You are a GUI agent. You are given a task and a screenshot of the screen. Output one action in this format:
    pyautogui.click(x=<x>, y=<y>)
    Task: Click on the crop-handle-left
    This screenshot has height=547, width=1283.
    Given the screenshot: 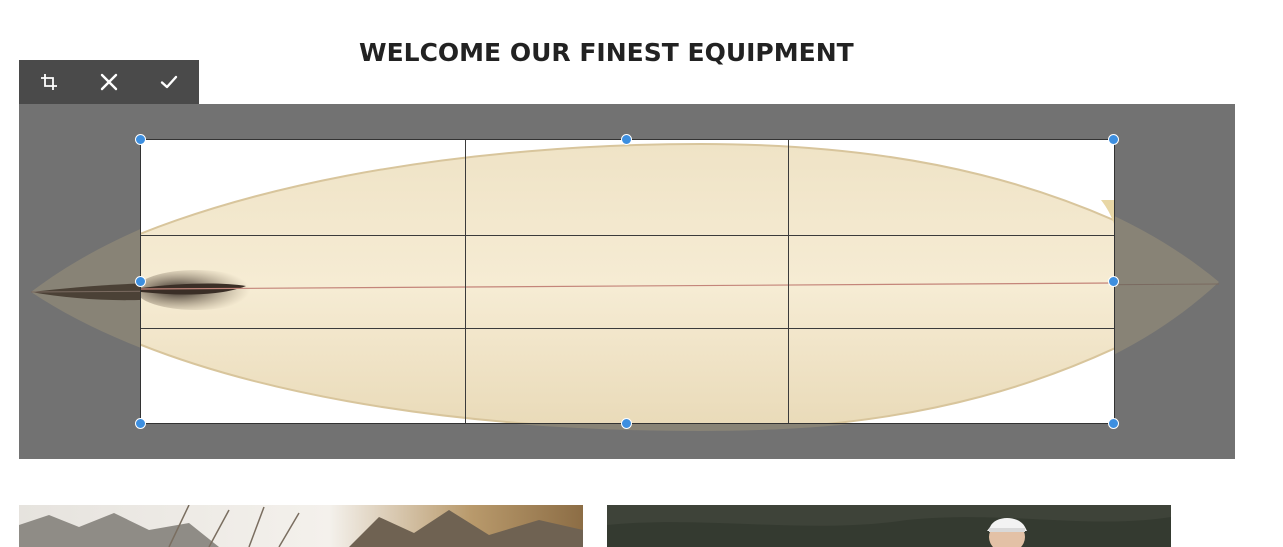 What is the action you would take?
    pyautogui.click(x=140, y=281)
    